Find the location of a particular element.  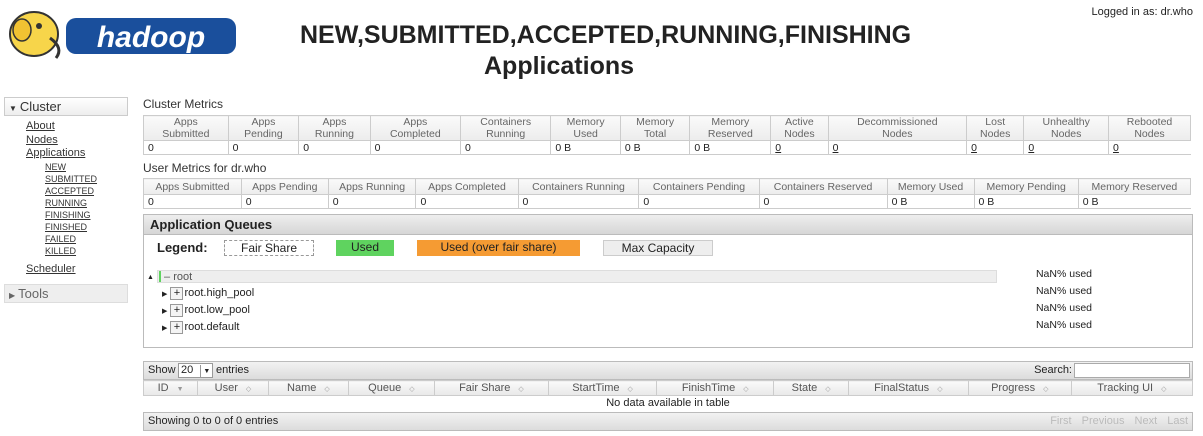

queue-high-pool-name: root.high_pool is located at coordinates (219, 293).